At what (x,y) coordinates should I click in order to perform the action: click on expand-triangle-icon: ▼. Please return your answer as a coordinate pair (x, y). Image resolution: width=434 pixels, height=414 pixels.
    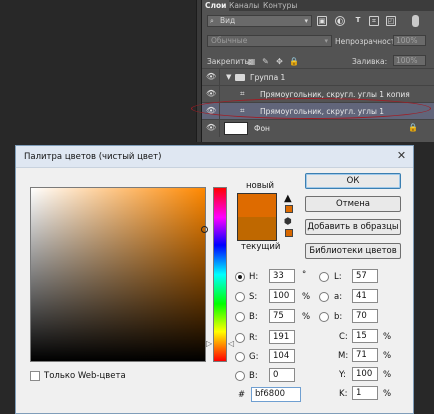
    Looking at the image, I should click on (228, 77).